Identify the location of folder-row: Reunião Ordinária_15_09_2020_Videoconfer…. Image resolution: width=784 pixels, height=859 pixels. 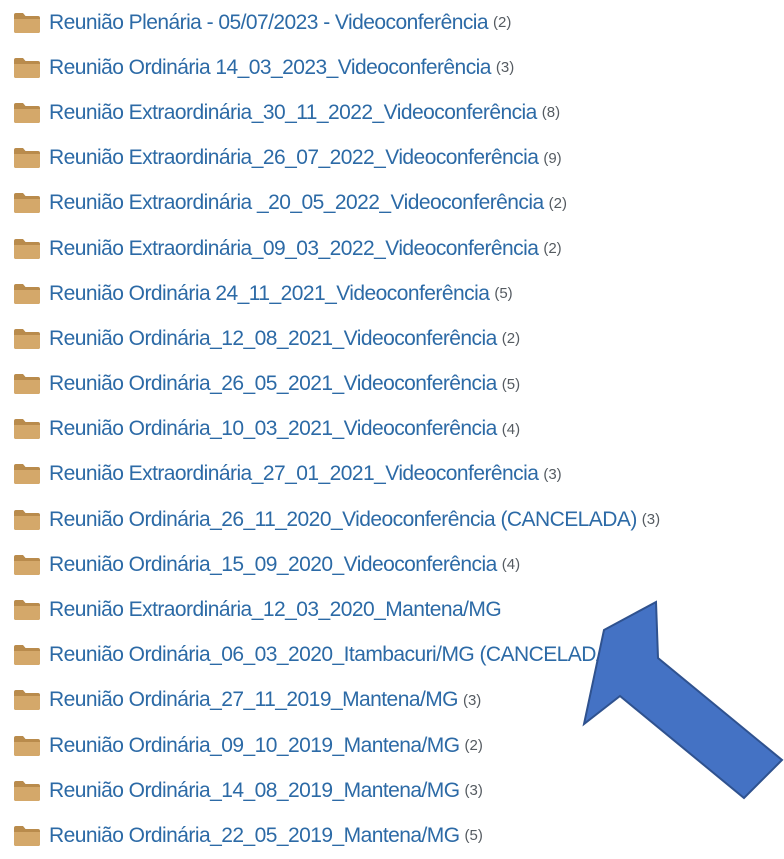
(336, 564).